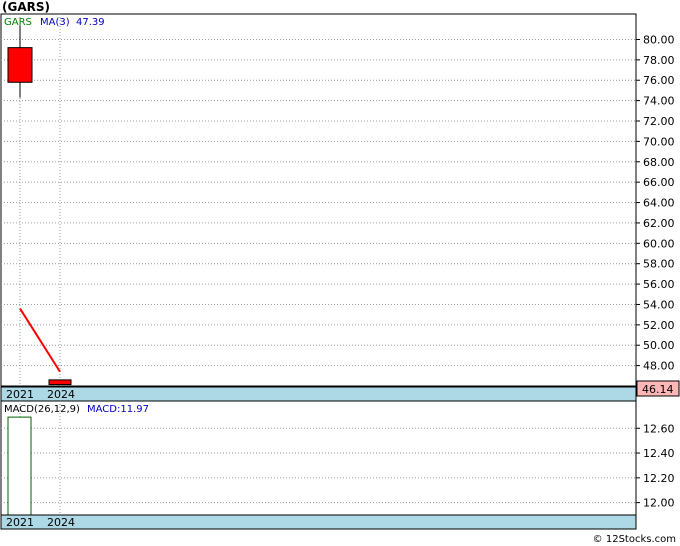 This screenshot has width=680, height=546. What do you see at coordinates (659, 366) in the screenshot?
I see `price-y-tick-label: 48.00` at bounding box center [659, 366].